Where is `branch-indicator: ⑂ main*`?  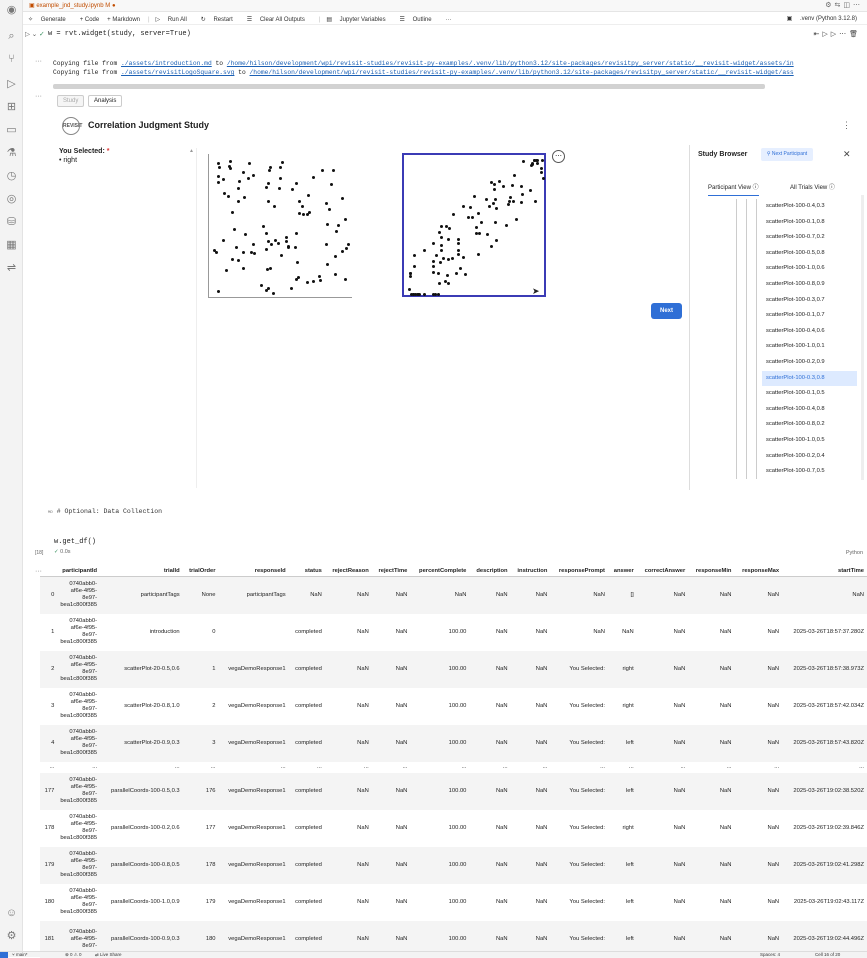
branch-indicator: ⑂ main* is located at coordinates (19, 955).